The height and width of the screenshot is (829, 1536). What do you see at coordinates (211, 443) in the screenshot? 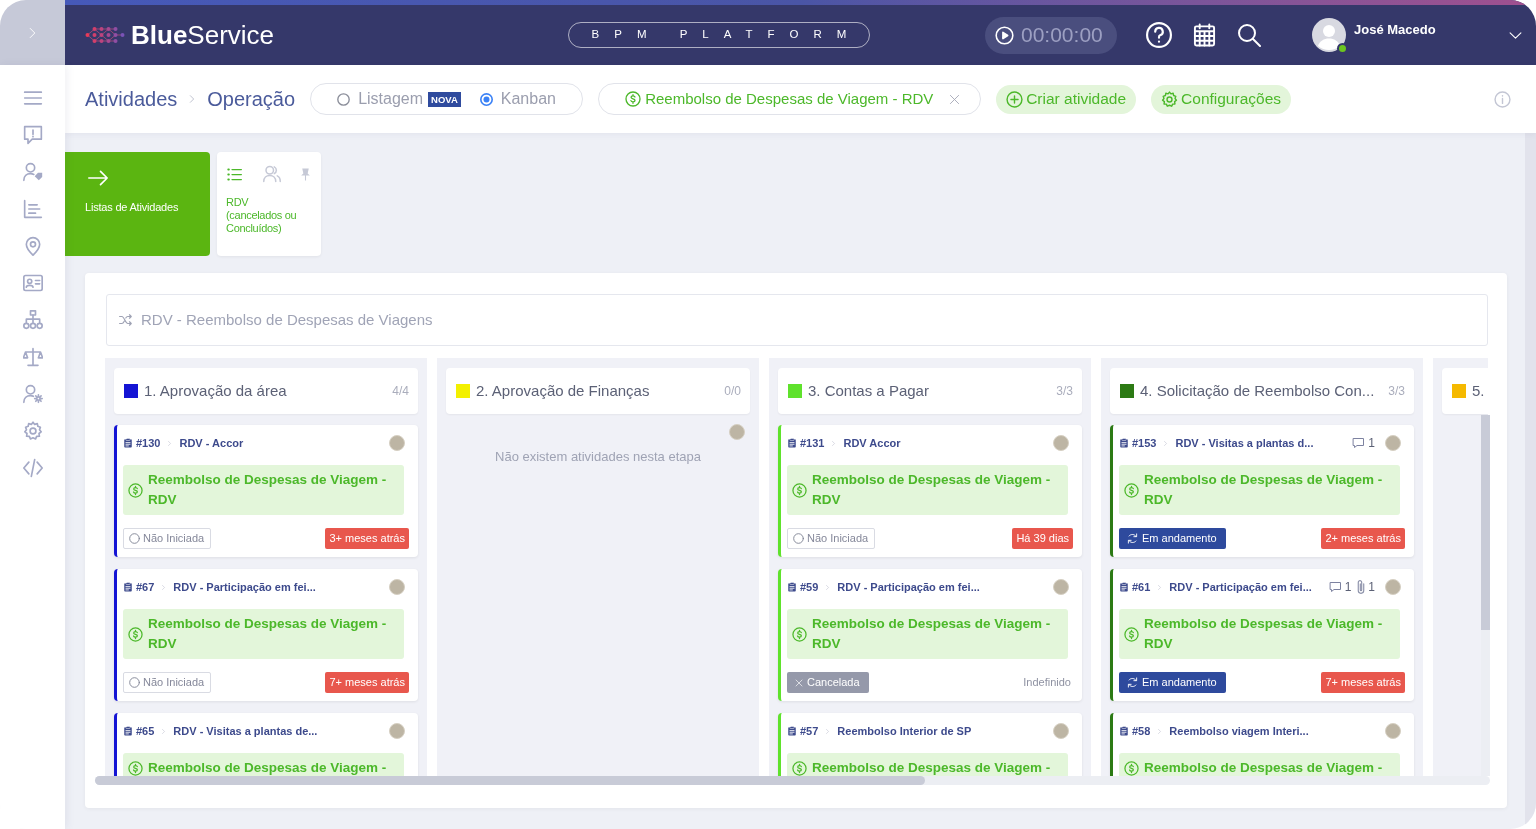
I see `activity-title: RDV - Accor` at bounding box center [211, 443].